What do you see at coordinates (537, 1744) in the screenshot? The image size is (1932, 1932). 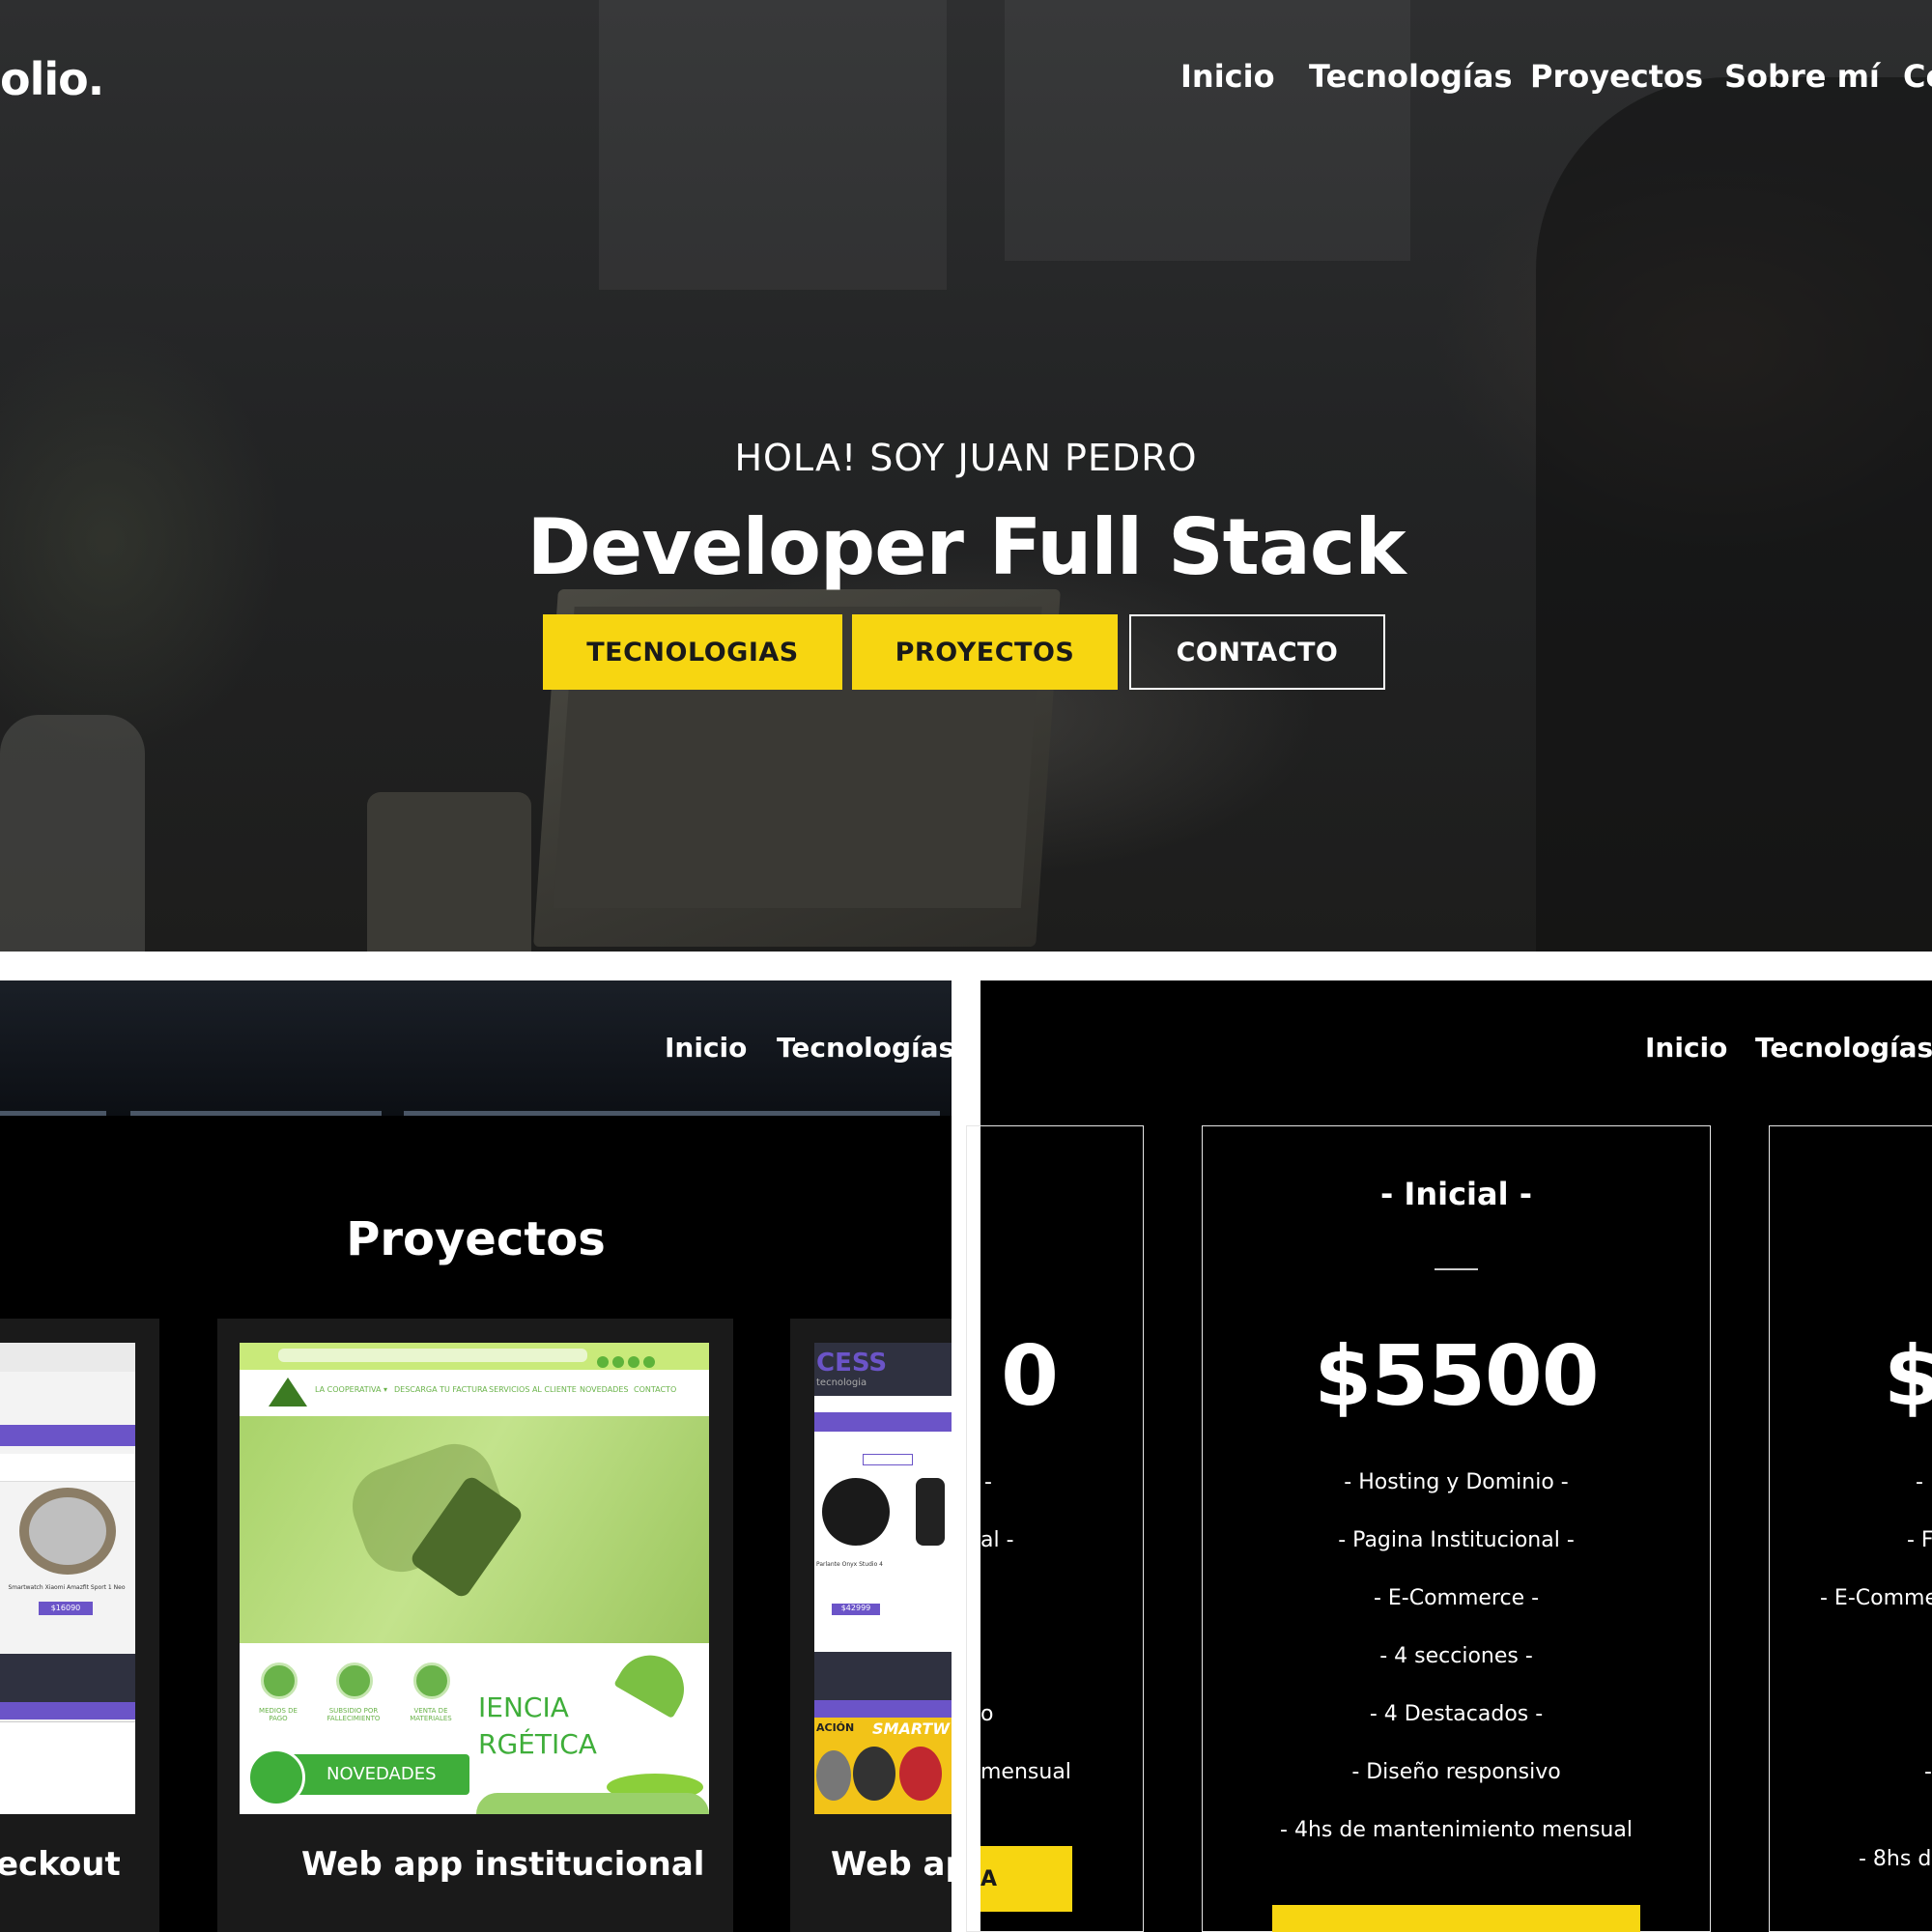 I see `energy-text: RGÉTICA` at bounding box center [537, 1744].